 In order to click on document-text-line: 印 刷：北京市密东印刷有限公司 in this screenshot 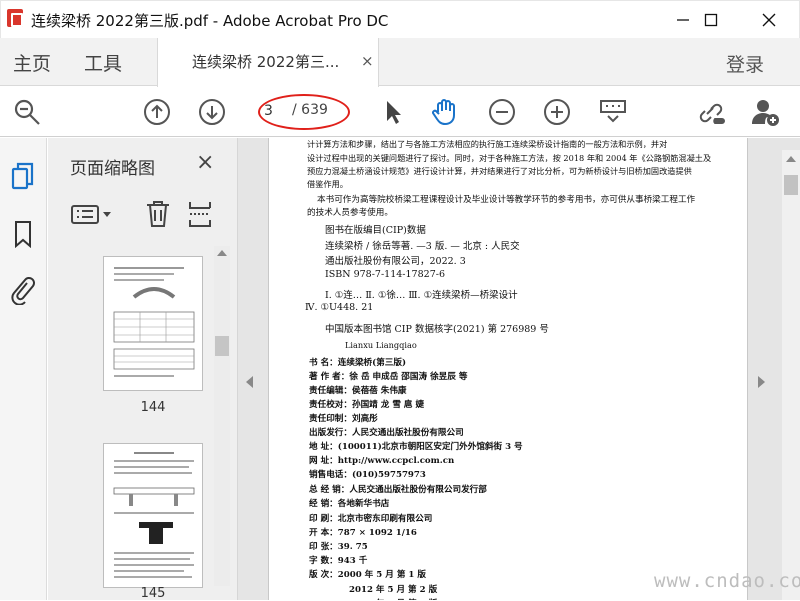, I will do `click(371, 519)`.